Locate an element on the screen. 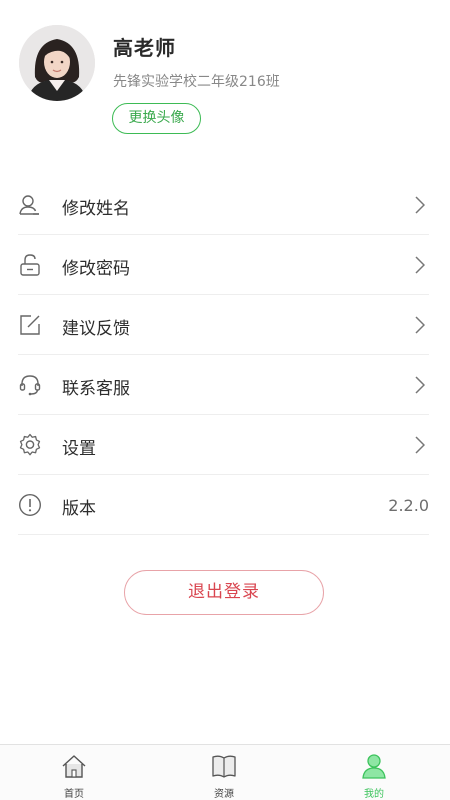 This screenshot has height=800, width=450. tab-label: 我的 is located at coordinates (374, 794).